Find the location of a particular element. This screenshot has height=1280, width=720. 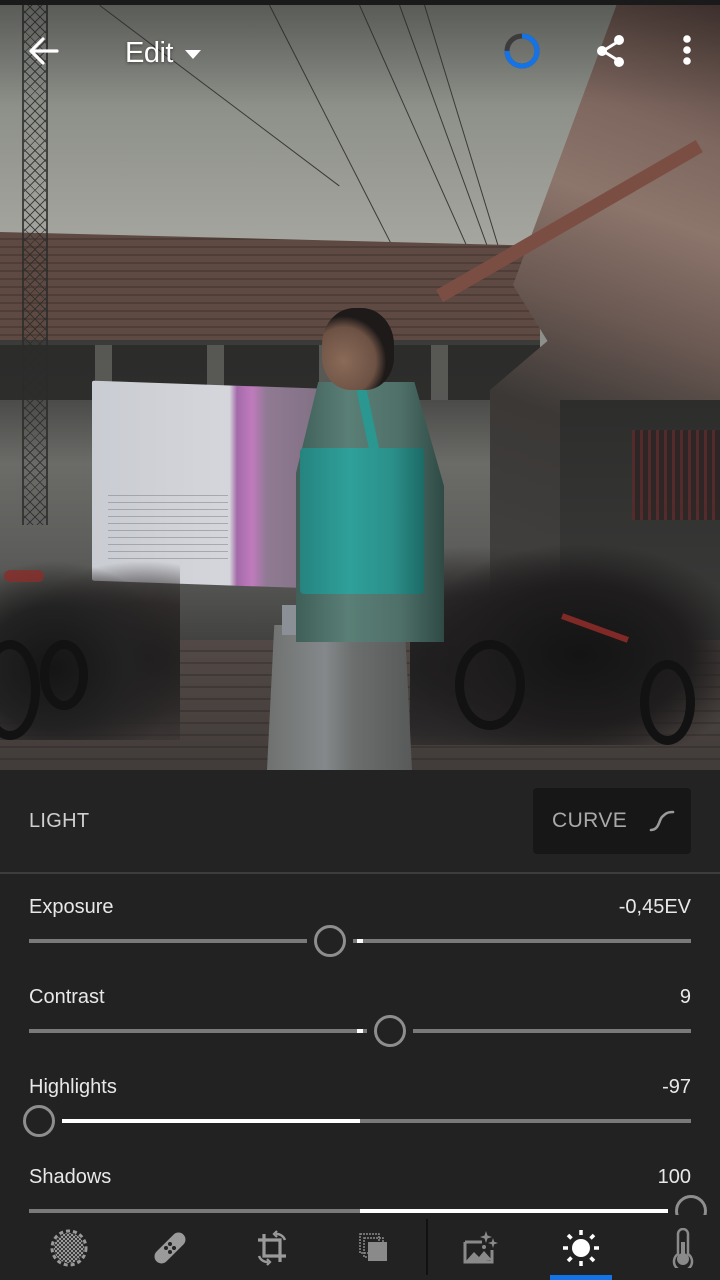

photo-person-head is located at coordinates (358, 349).